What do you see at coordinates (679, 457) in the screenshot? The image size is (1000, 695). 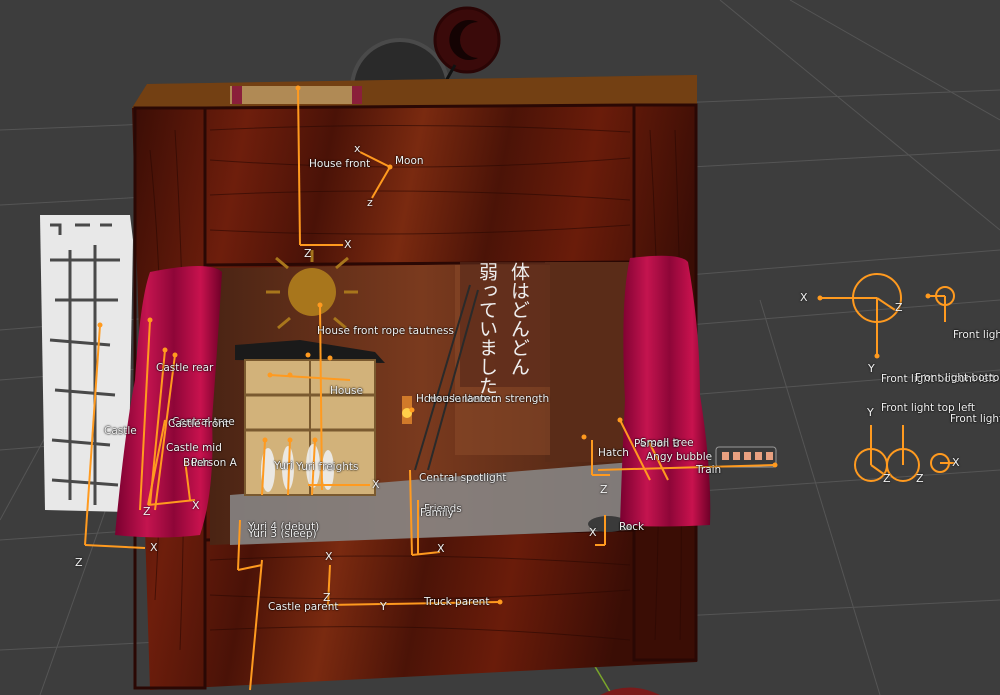 I see `label-angy-bubble: Angy bubble` at bounding box center [679, 457].